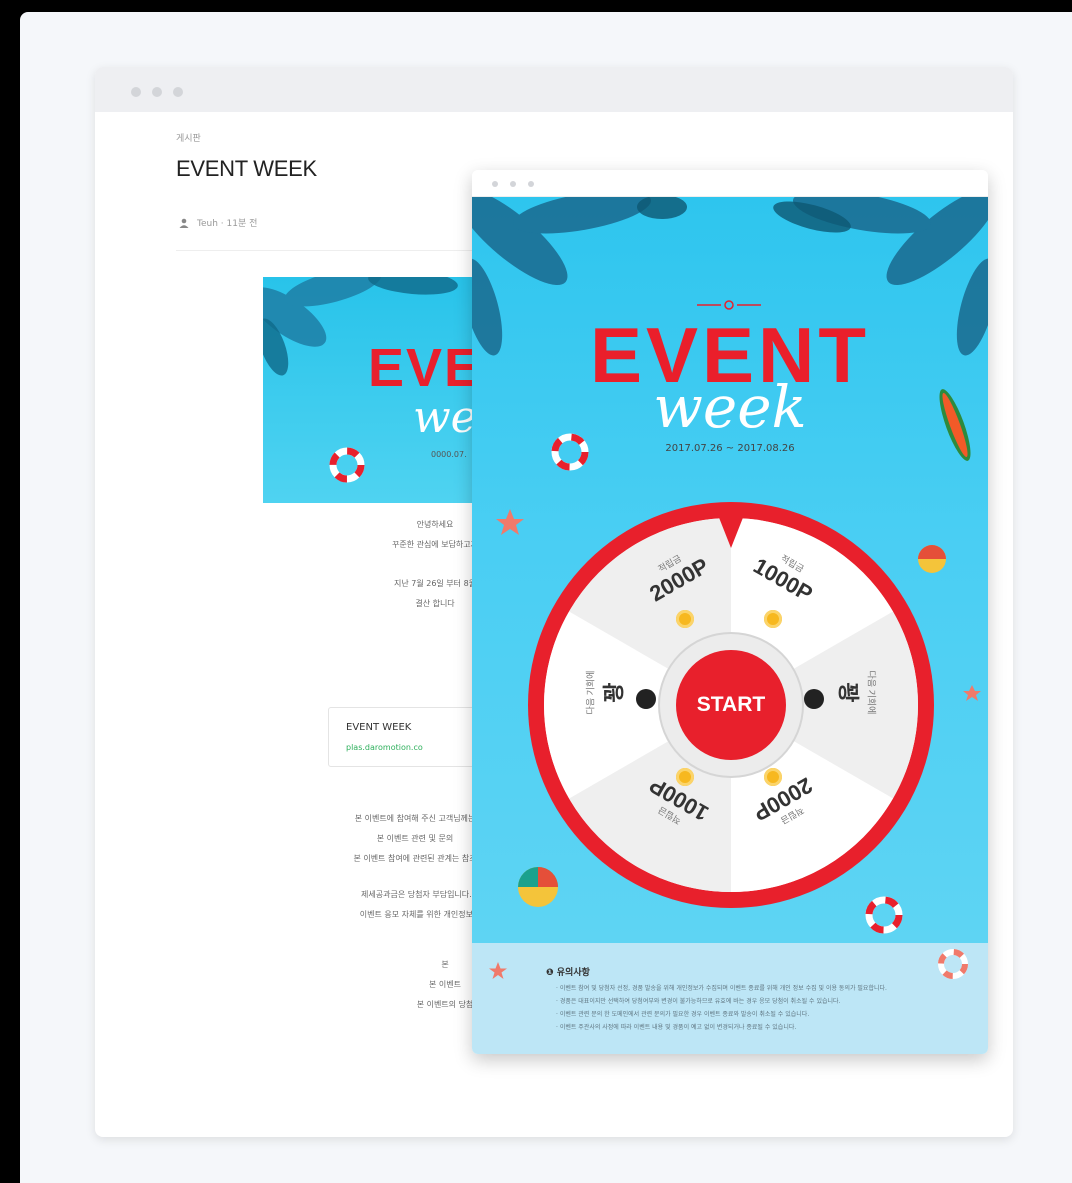 This screenshot has width=1072, height=1183. What do you see at coordinates (730, 183) in the screenshot?
I see `front-window-titlebar` at bounding box center [730, 183].